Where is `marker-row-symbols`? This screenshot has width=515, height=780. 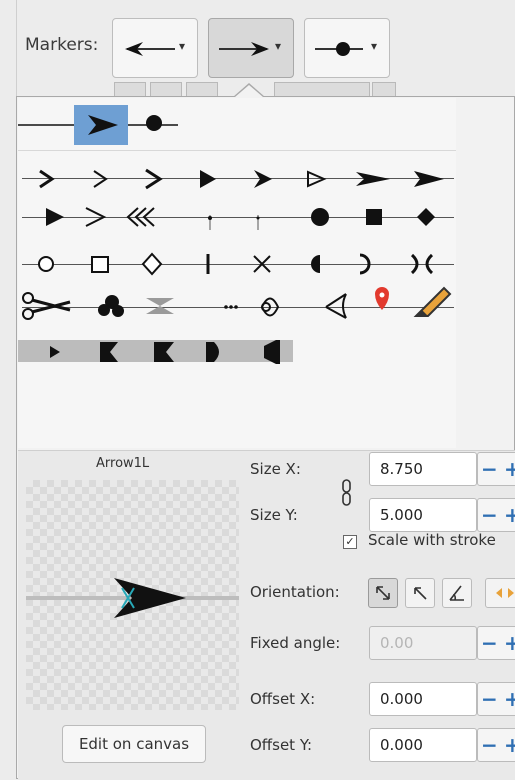 marker-row-symbols is located at coordinates (240, 306).